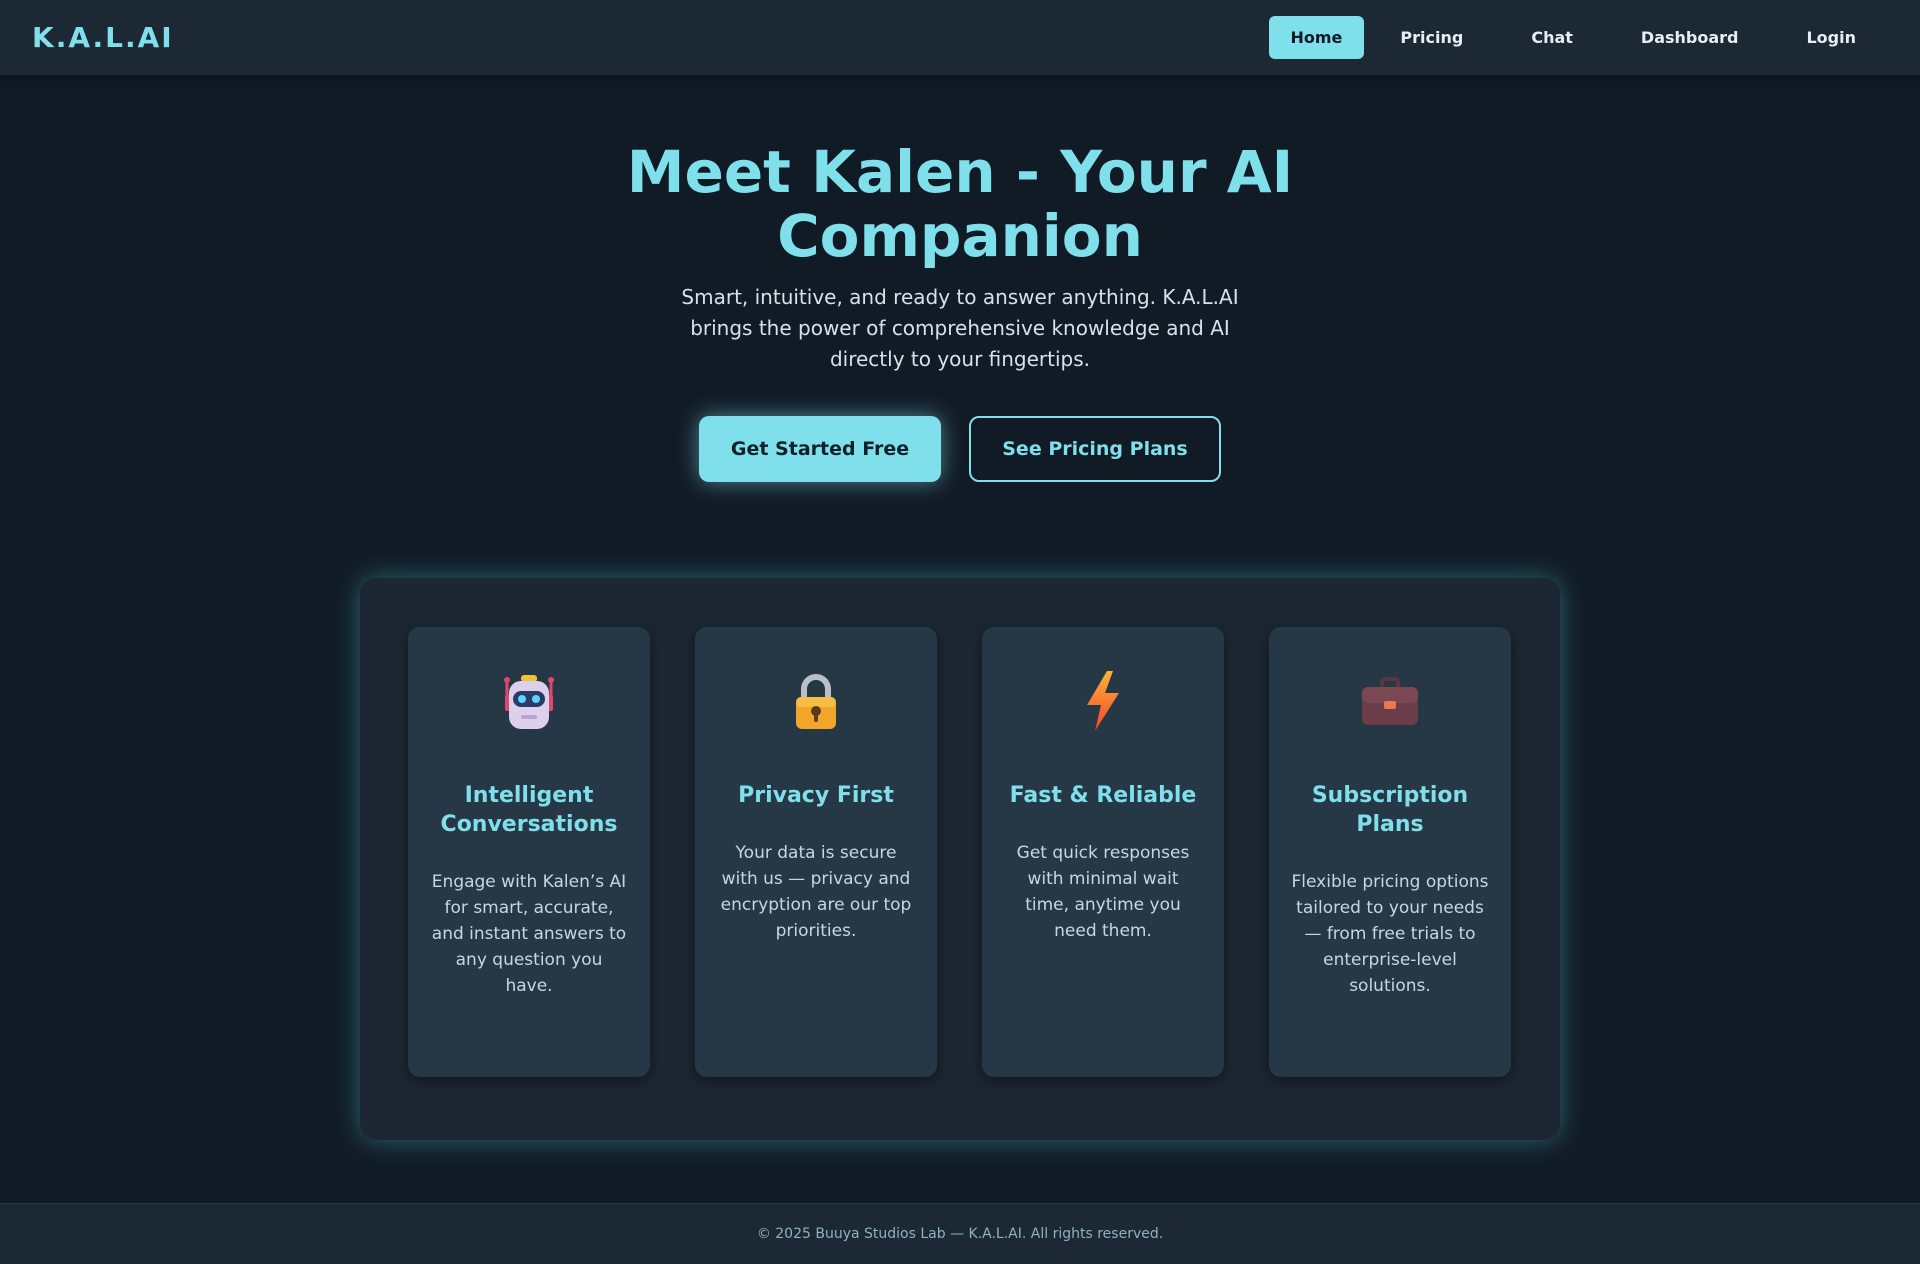 The image size is (1920, 1264). What do you see at coordinates (1831, 37) in the screenshot?
I see `nav-login: Login` at bounding box center [1831, 37].